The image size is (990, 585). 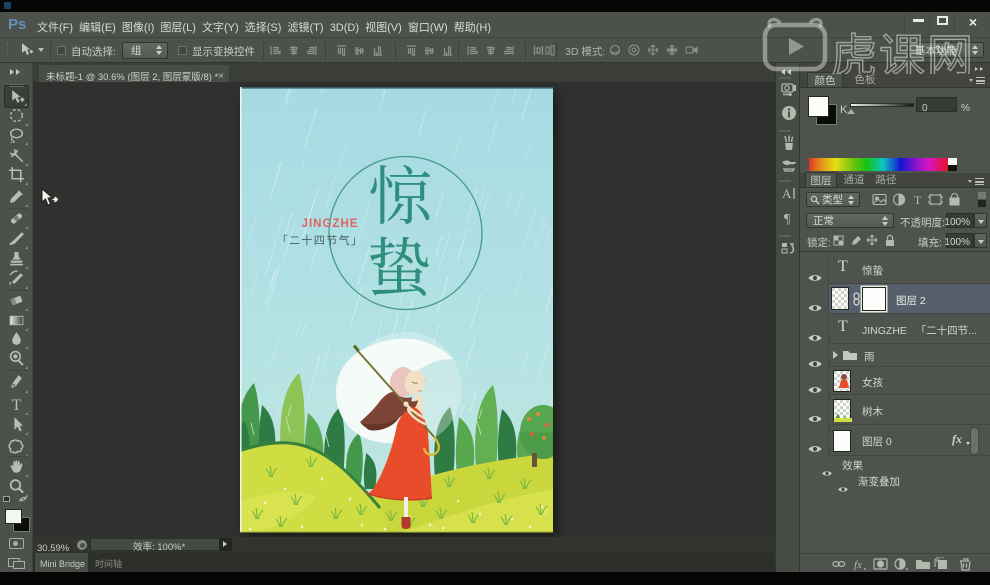 I want to click on svg-text: 「二十四节气」, so click(x=320, y=240).